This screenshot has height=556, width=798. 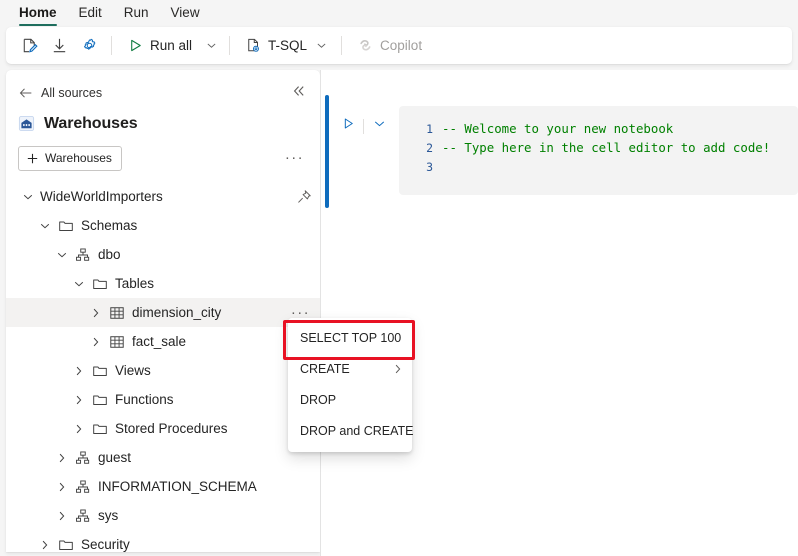 I want to click on tree-node-label: Functions, so click(x=144, y=399).